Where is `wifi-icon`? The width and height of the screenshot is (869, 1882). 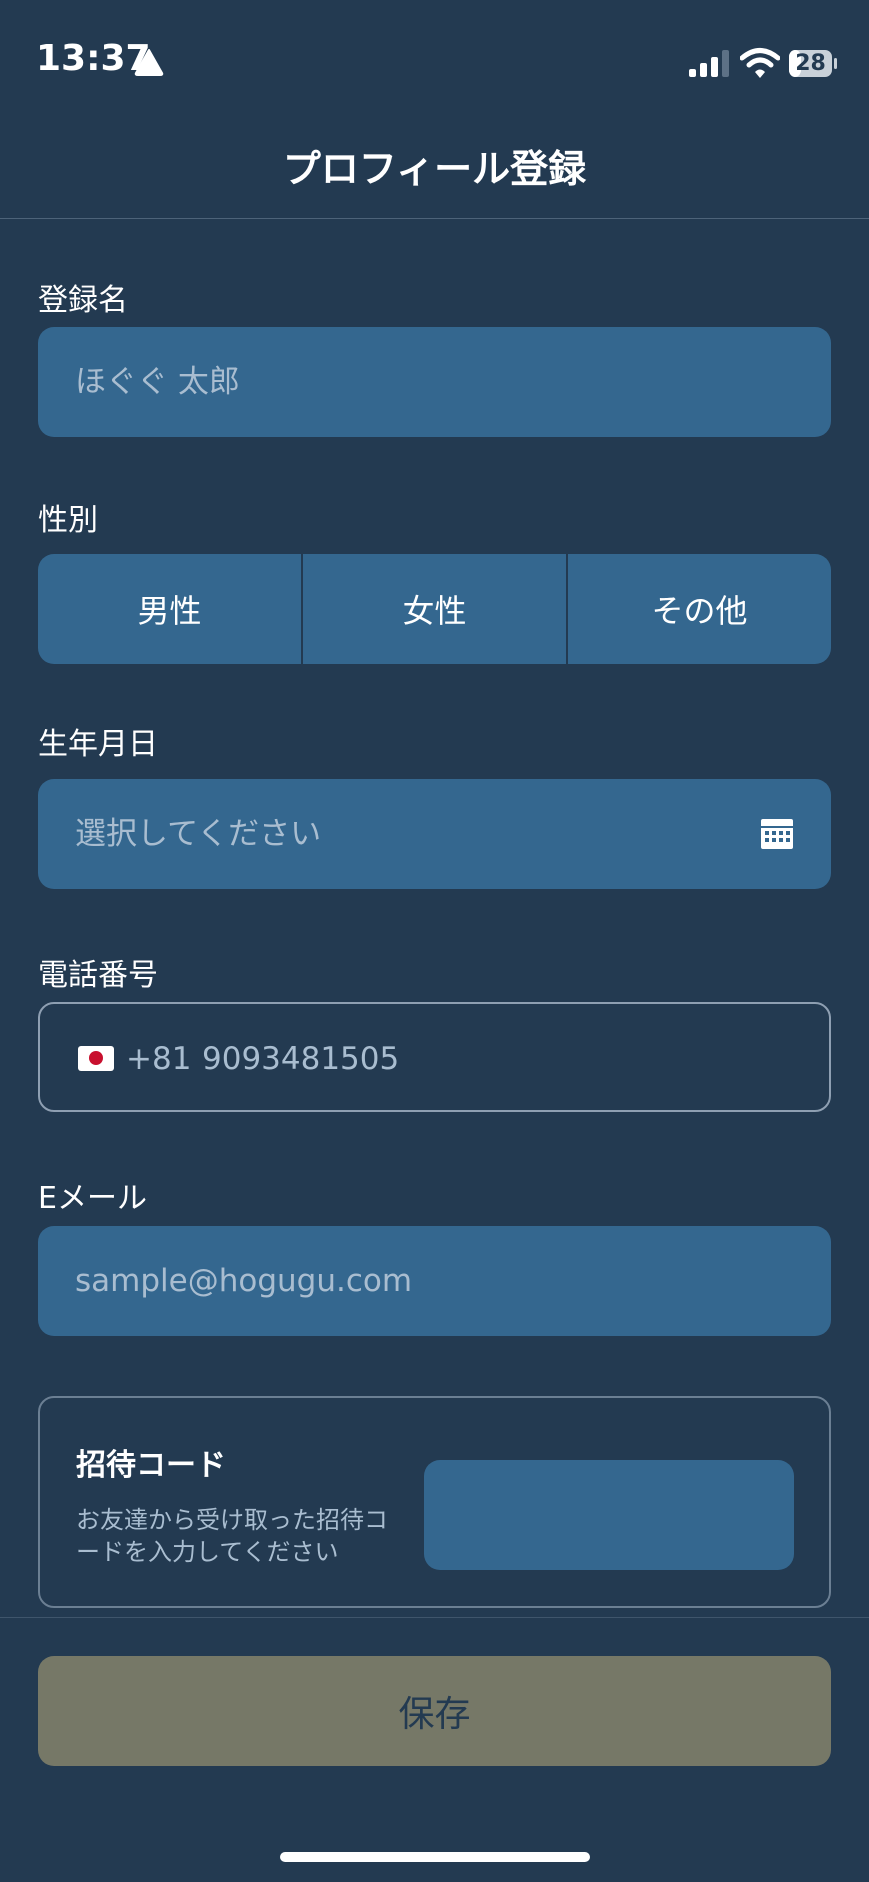
wifi-icon is located at coordinates (760, 63).